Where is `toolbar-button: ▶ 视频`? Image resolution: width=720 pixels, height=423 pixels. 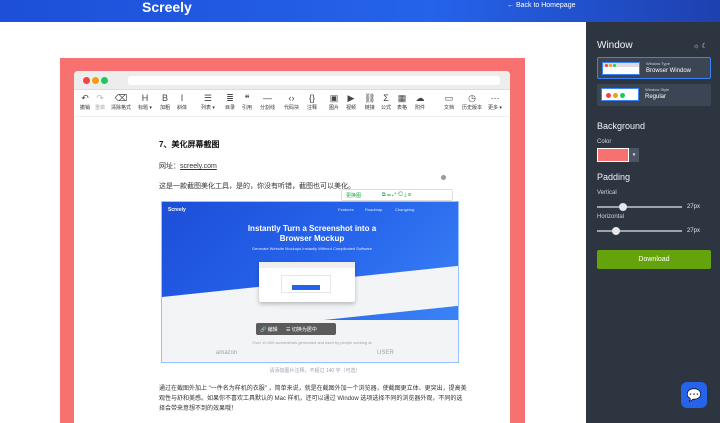 toolbar-button: ▶ 视频 is located at coordinates (351, 102).